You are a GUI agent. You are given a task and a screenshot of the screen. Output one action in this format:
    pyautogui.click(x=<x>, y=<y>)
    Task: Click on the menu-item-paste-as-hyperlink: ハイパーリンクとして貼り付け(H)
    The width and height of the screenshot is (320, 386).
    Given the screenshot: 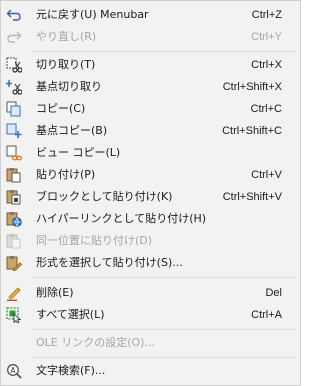 What is the action you would take?
    pyautogui.click(x=150, y=219)
    